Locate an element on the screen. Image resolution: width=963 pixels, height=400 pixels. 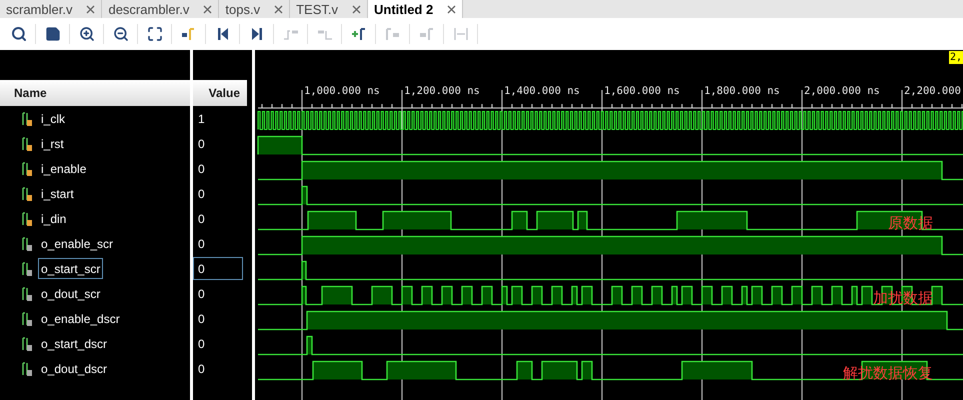
go-to-cursor-icon is located at coordinates (188, 34).